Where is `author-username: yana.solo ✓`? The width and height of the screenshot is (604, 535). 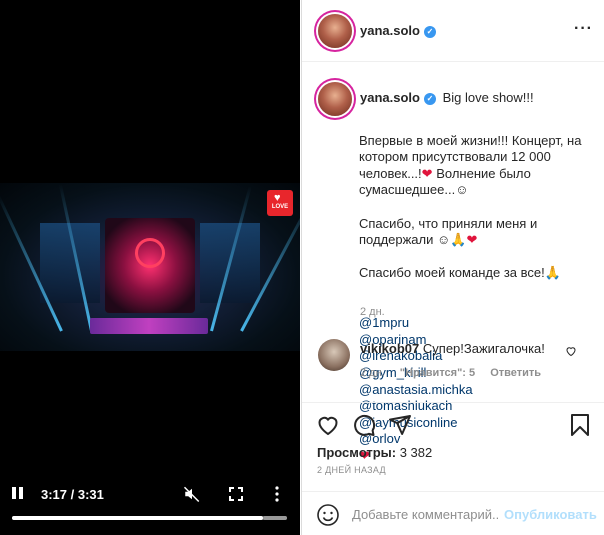
author-username: yana.solo ✓ is located at coordinates (398, 30).